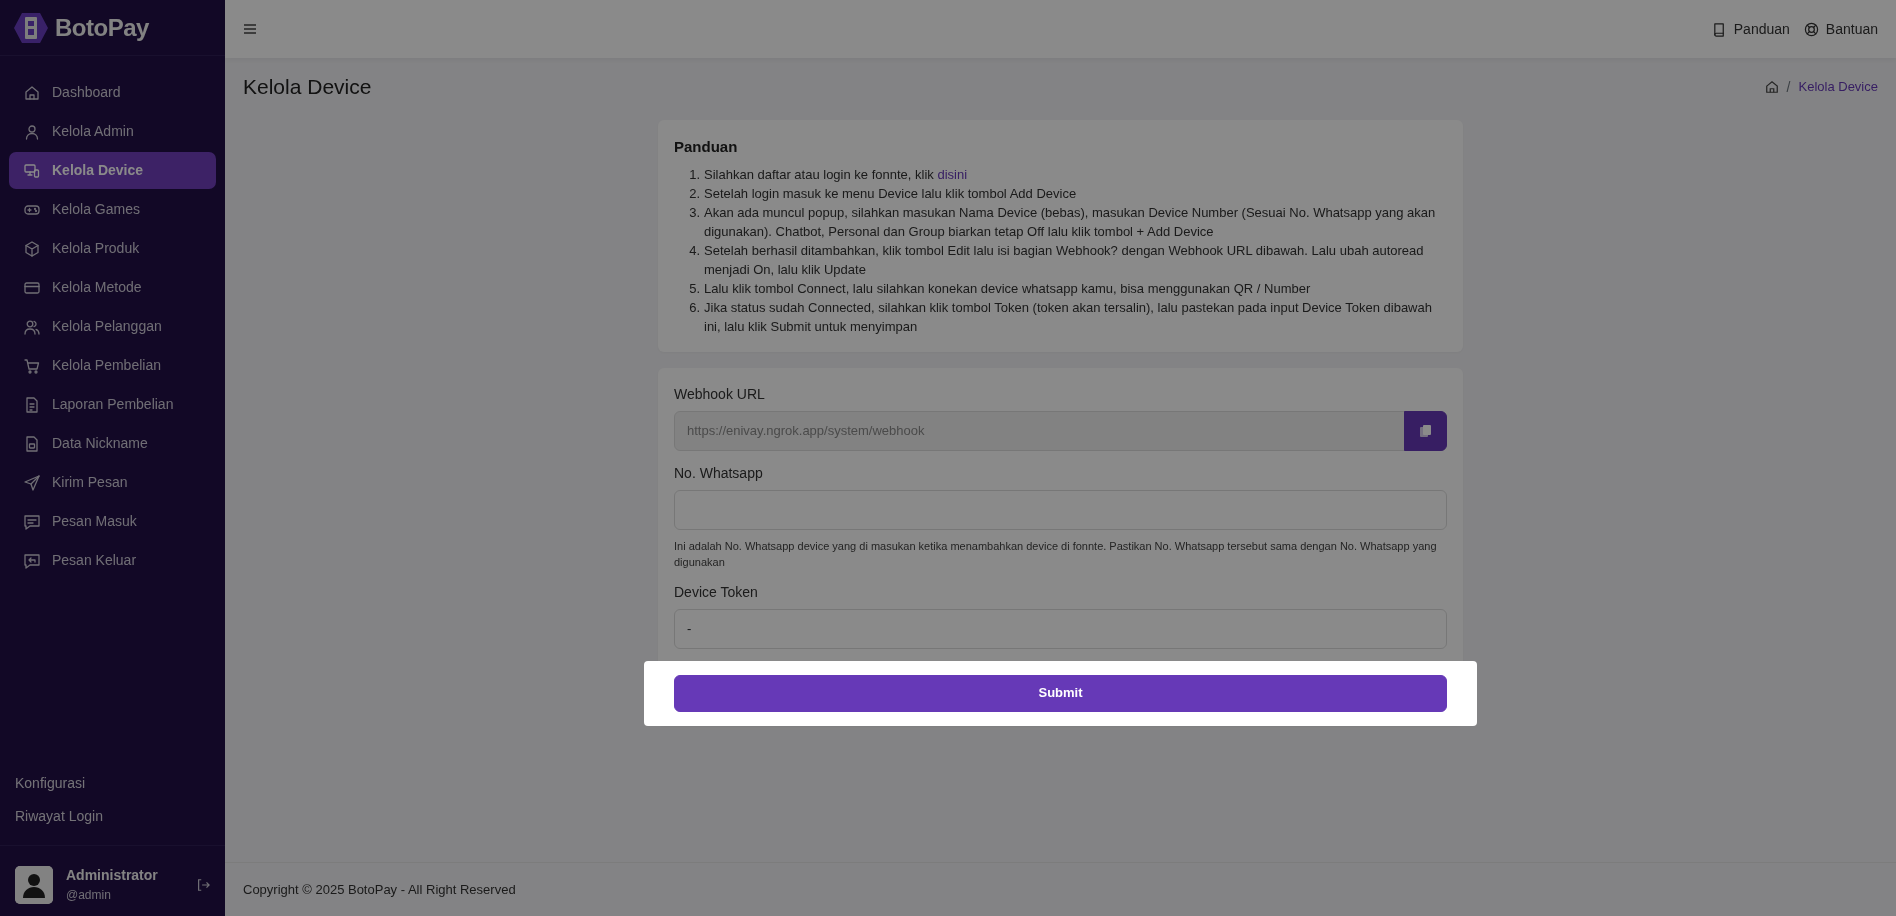  What do you see at coordinates (32, 482) in the screenshot?
I see `paper-plane-icon` at bounding box center [32, 482].